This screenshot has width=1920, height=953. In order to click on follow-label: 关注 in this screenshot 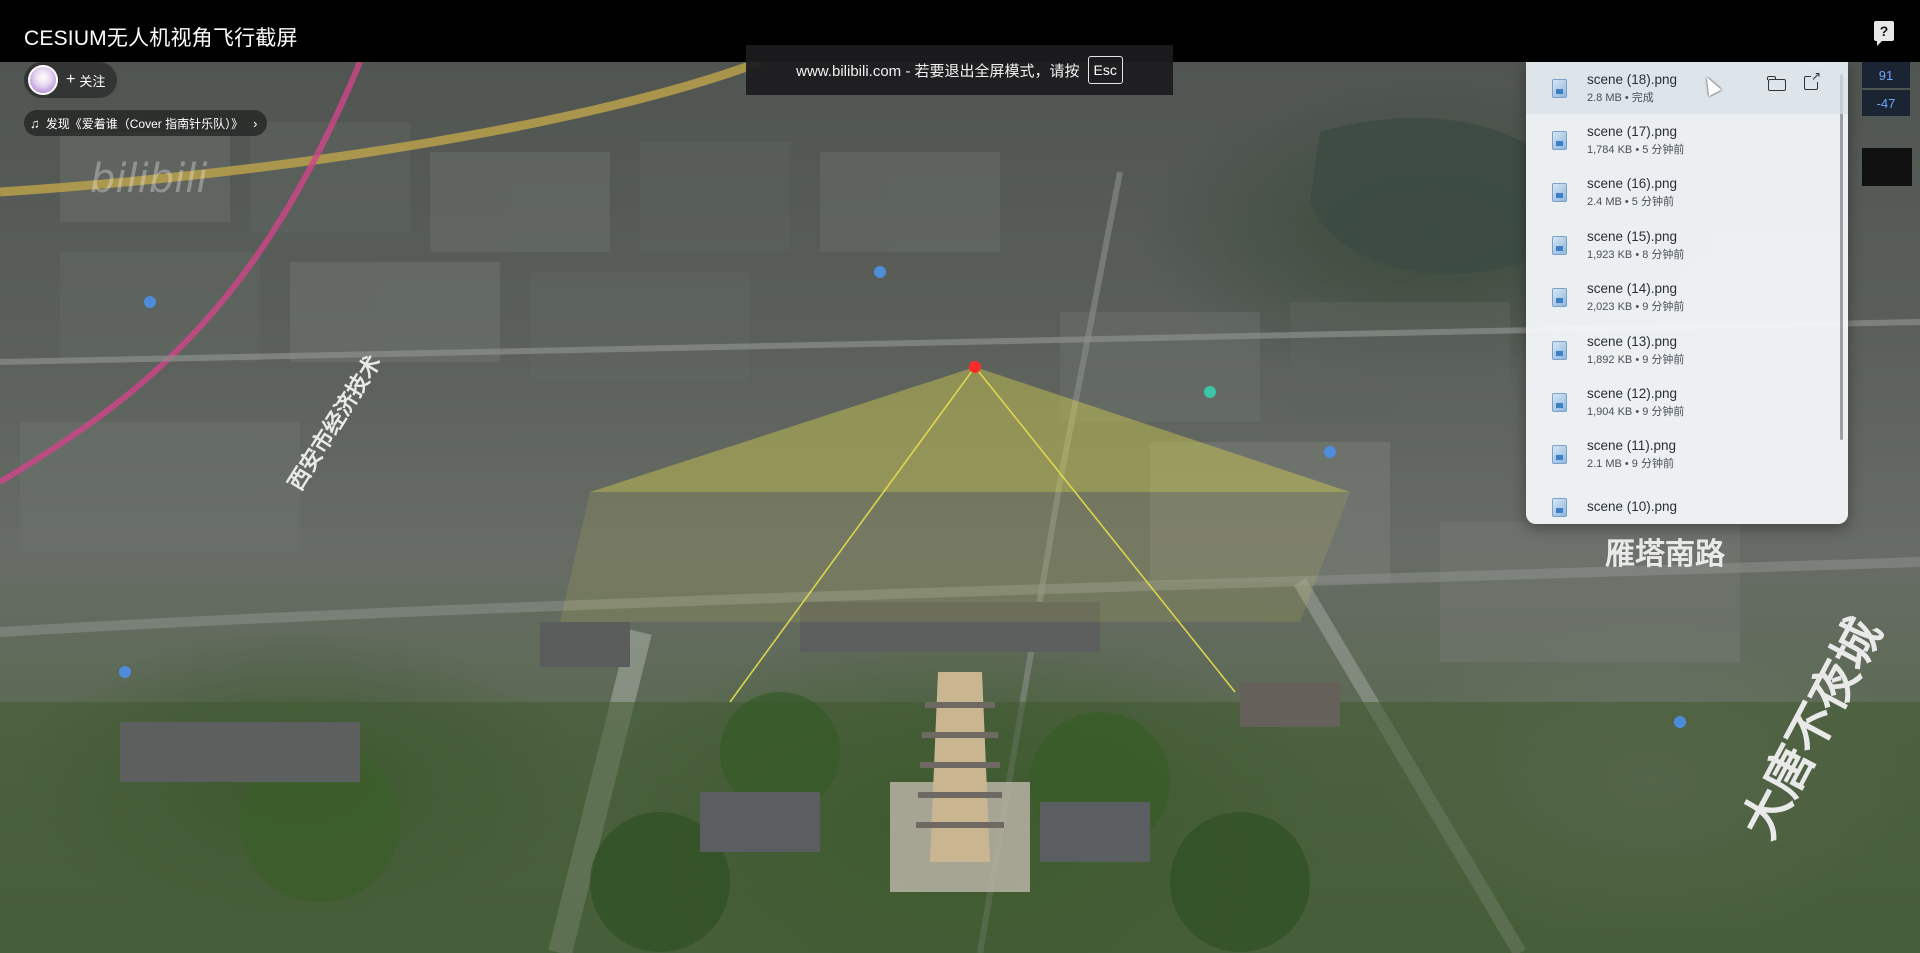, I will do `click(92, 81)`.